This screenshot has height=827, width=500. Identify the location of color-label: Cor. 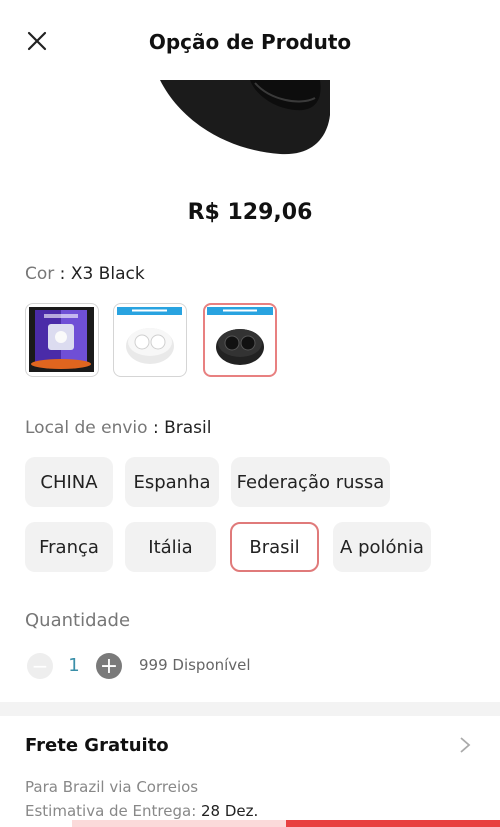
(40, 274).